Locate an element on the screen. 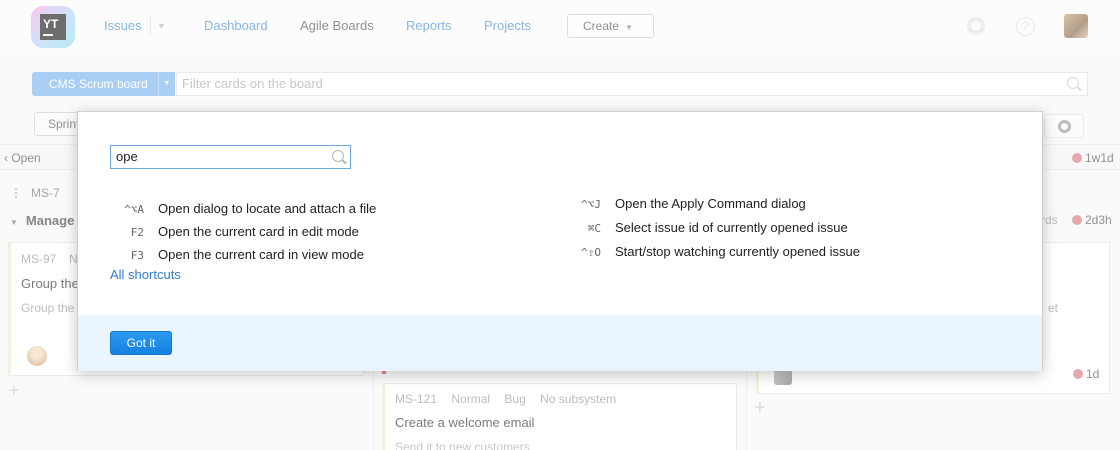  got-it-button: Got it is located at coordinates (141, 343).